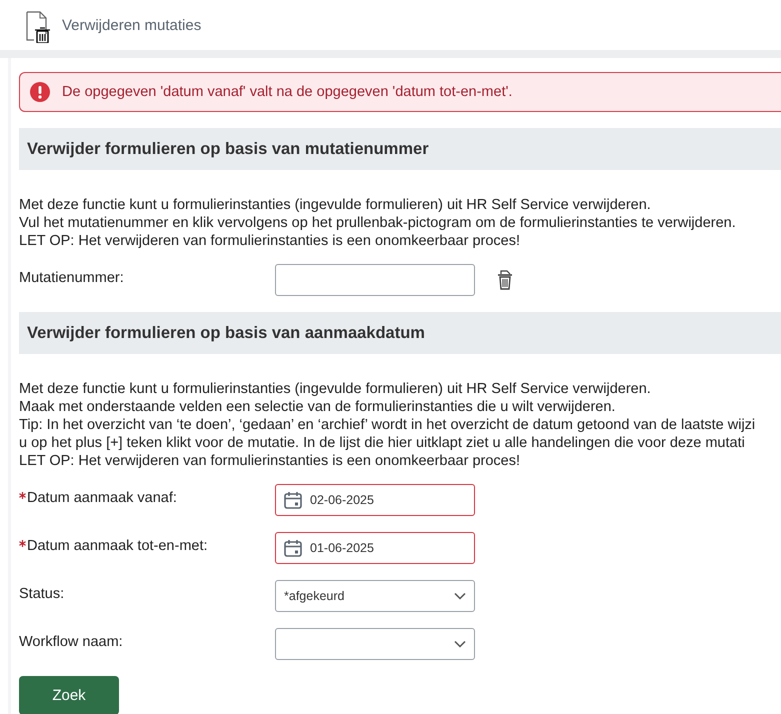 This screenshot has width=781, height=714. Describe the element at coordinates (400, 149) in the screenshot. I see `section-header: Verwijder formulieren op basis van mutatienummer` at that location.